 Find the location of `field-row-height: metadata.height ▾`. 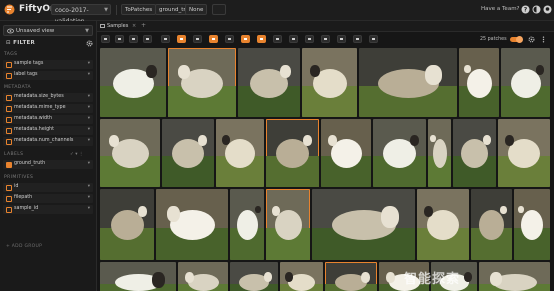

field-row-height: metadata.height ▾ is located at coordinates (48, 130).